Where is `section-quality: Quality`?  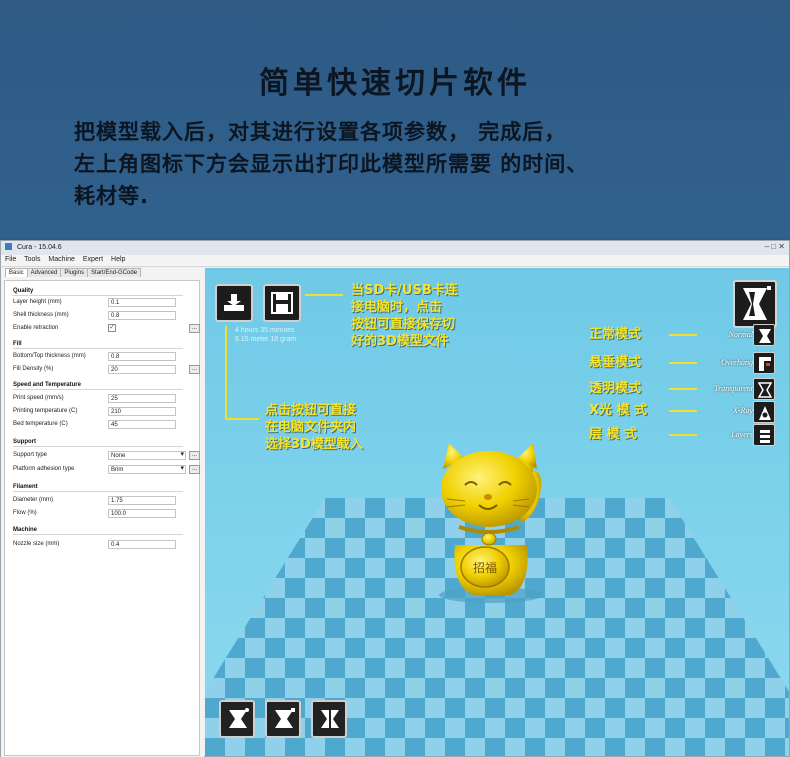
section-quality: Quality is located at coordinates (99, 292).